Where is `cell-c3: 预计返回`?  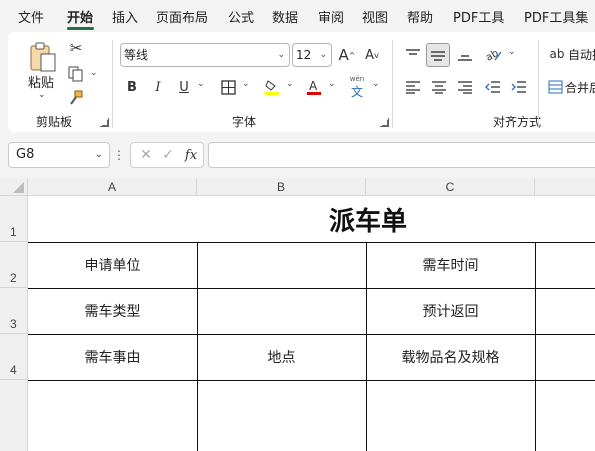
cell-c3: 预计返回 is located at coordinates (450, 311).